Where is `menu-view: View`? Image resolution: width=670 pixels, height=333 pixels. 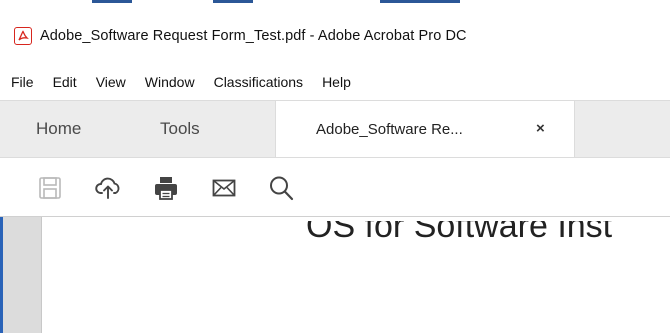
menu-view: View is located at coordinates (111, 82).